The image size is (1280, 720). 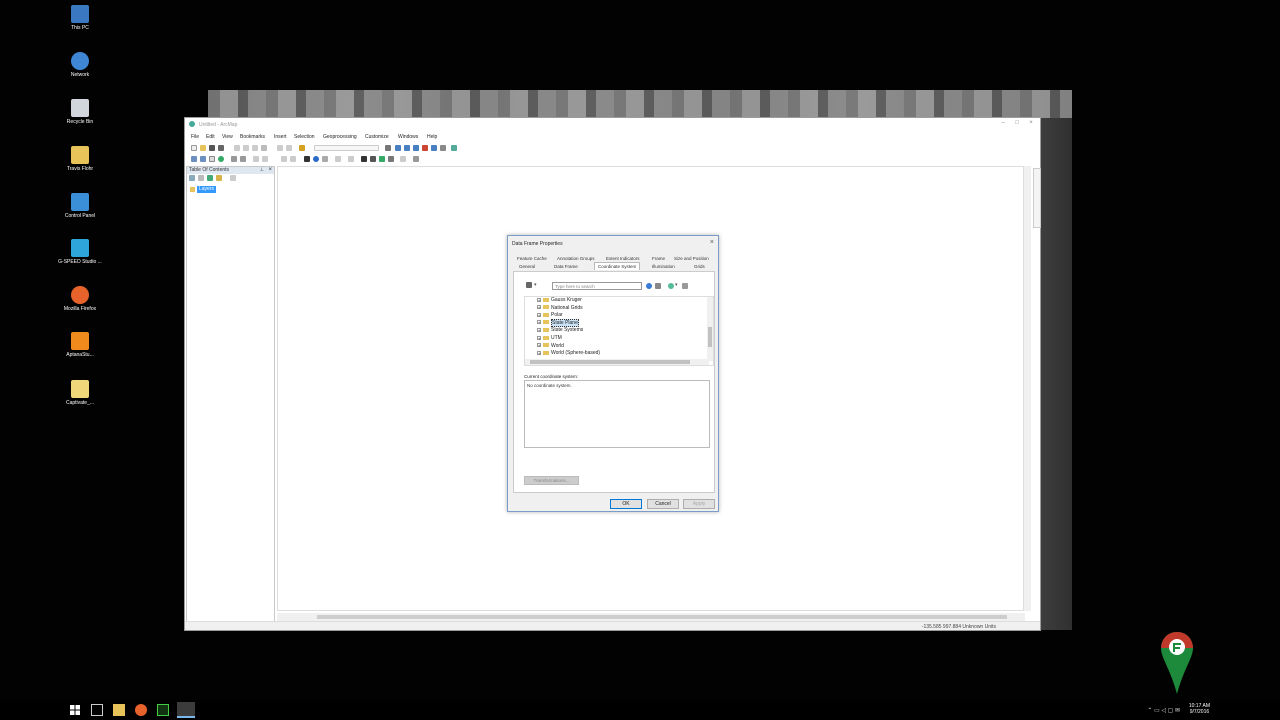 What do you see at coordinates (203, 148) in the screenshot?
I see `open-icon` at bounding box center [203, 148].